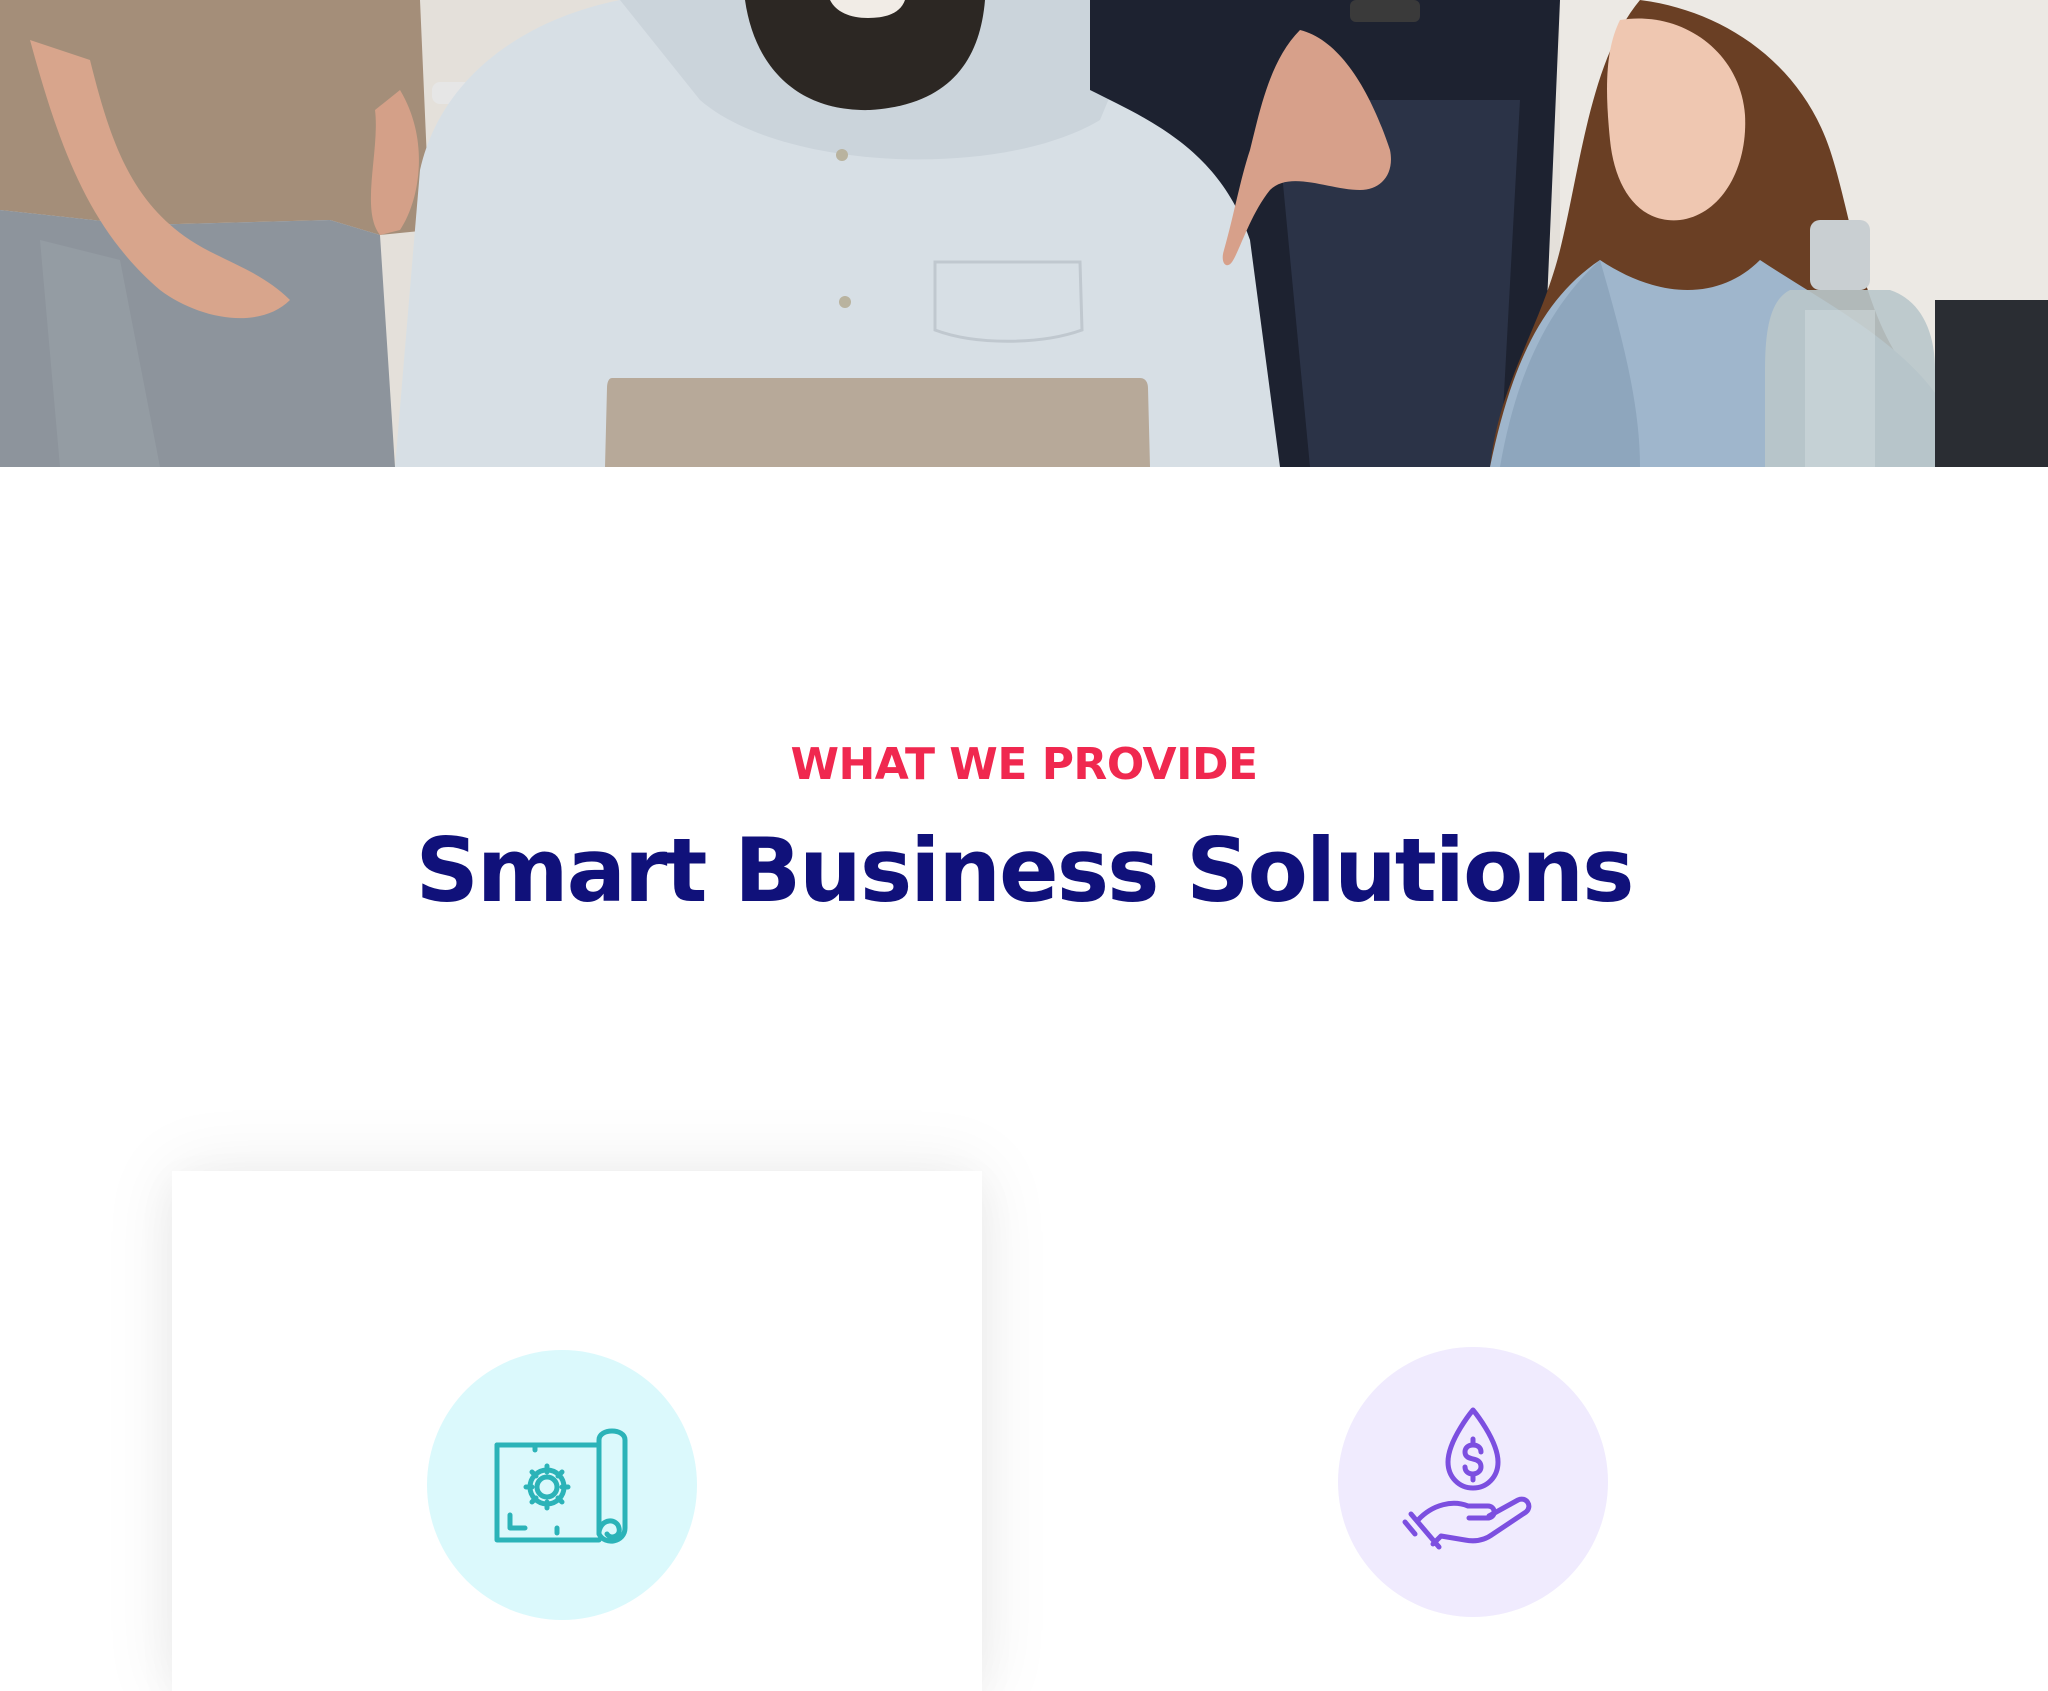 The width and height of the screenshot is (2048, 1691). What do you see at coordinates (1025, 870) in the screenshot?
I see `section-title: Smart Business Solutions` at bounding box center [1025, 870].